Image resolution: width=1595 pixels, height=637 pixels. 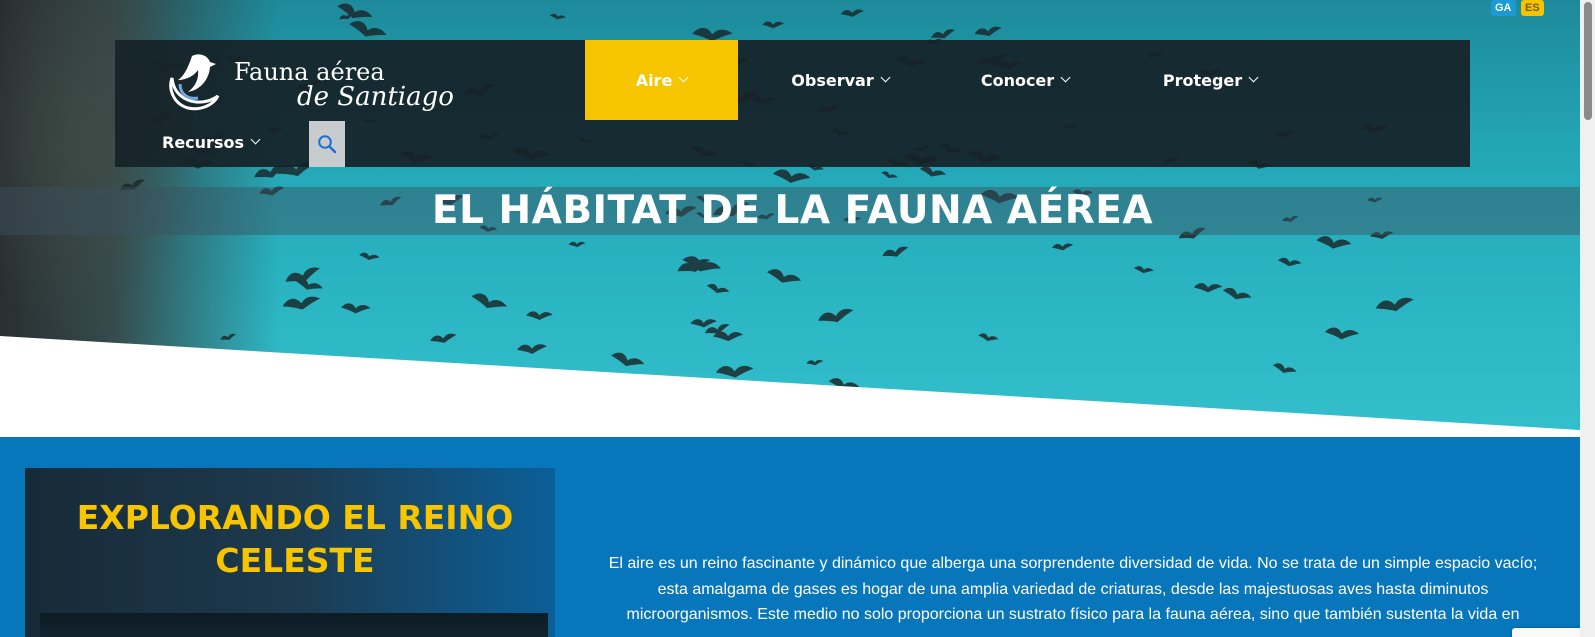 I want to click on page-title: EL HÁBITAT DE LA FAUNA AÉREA, so click(x=792, y=210).